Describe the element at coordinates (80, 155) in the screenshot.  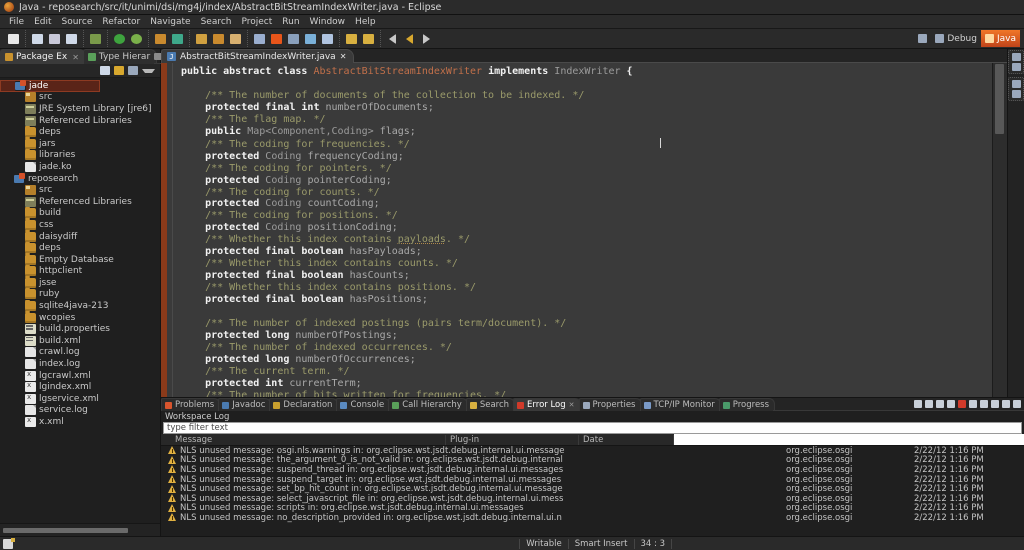
I see `tree-item: libraries` at that location.